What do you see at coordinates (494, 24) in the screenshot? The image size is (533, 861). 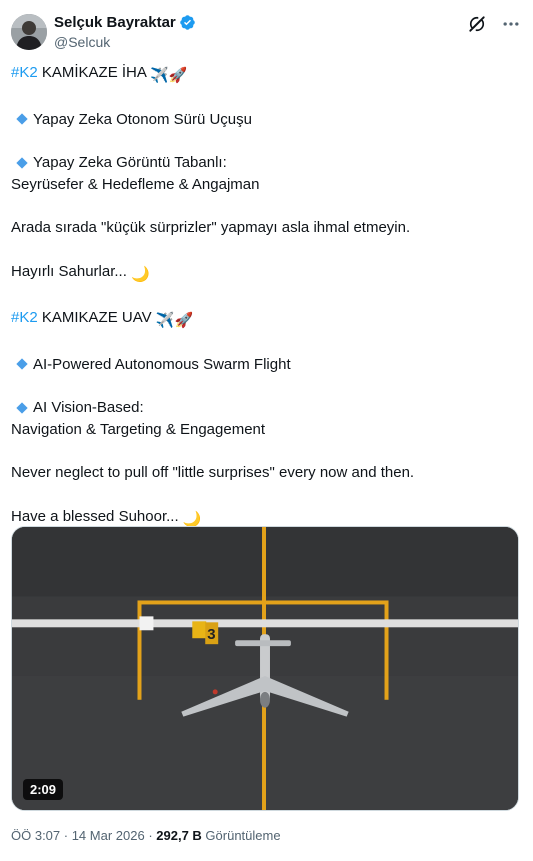 I see `header-actions` at bounding box center [494, 24].